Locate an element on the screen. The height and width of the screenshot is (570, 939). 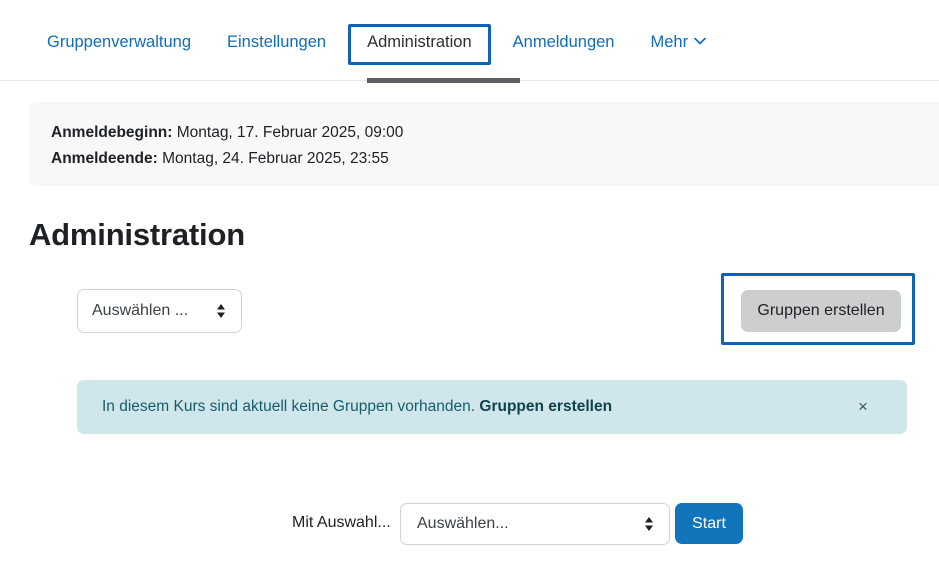
tab-gruppenverwaltung: Gruppenverwaltung is located at coordinates (119, 44).